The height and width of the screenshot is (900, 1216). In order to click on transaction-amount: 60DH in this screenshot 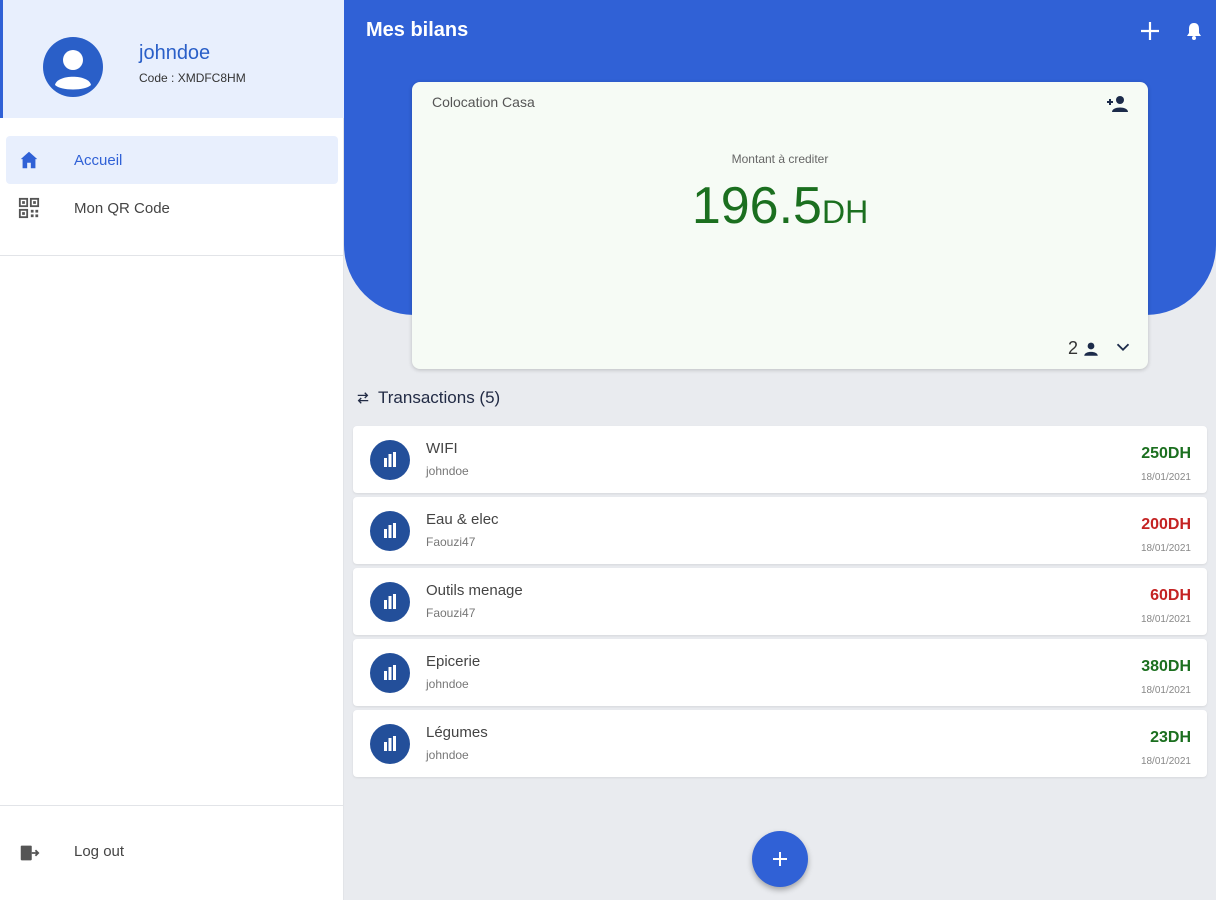, I will do `click(1170, 595)`.